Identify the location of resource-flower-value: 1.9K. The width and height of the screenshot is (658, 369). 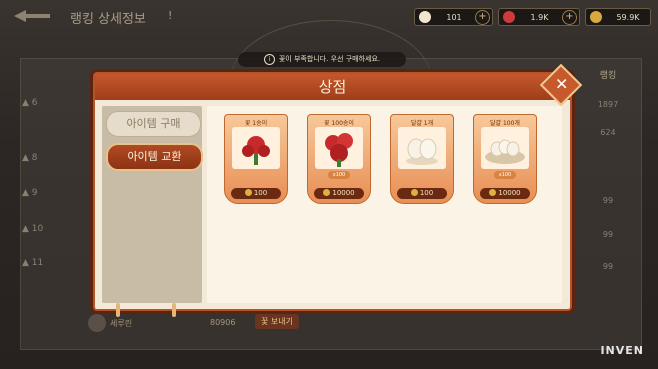
(539, 17).